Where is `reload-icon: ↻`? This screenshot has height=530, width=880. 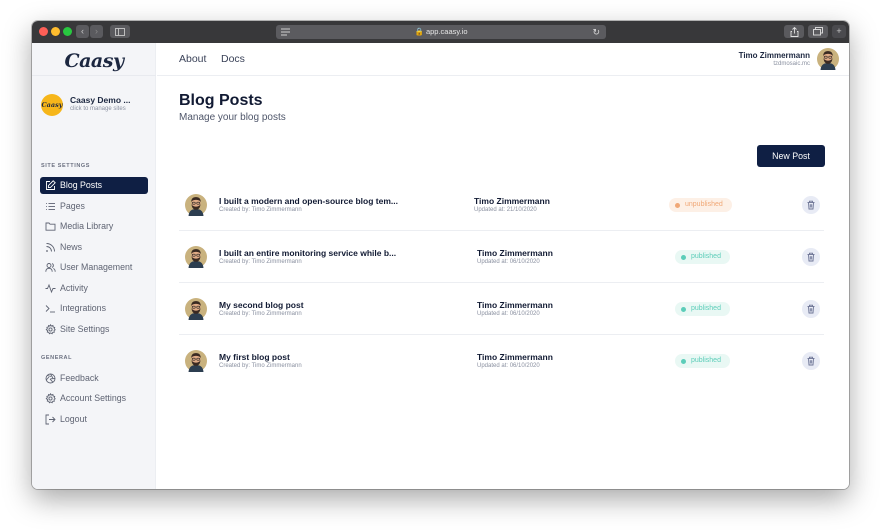 reload-icon: ↻ is located at coordinates (596, 32).